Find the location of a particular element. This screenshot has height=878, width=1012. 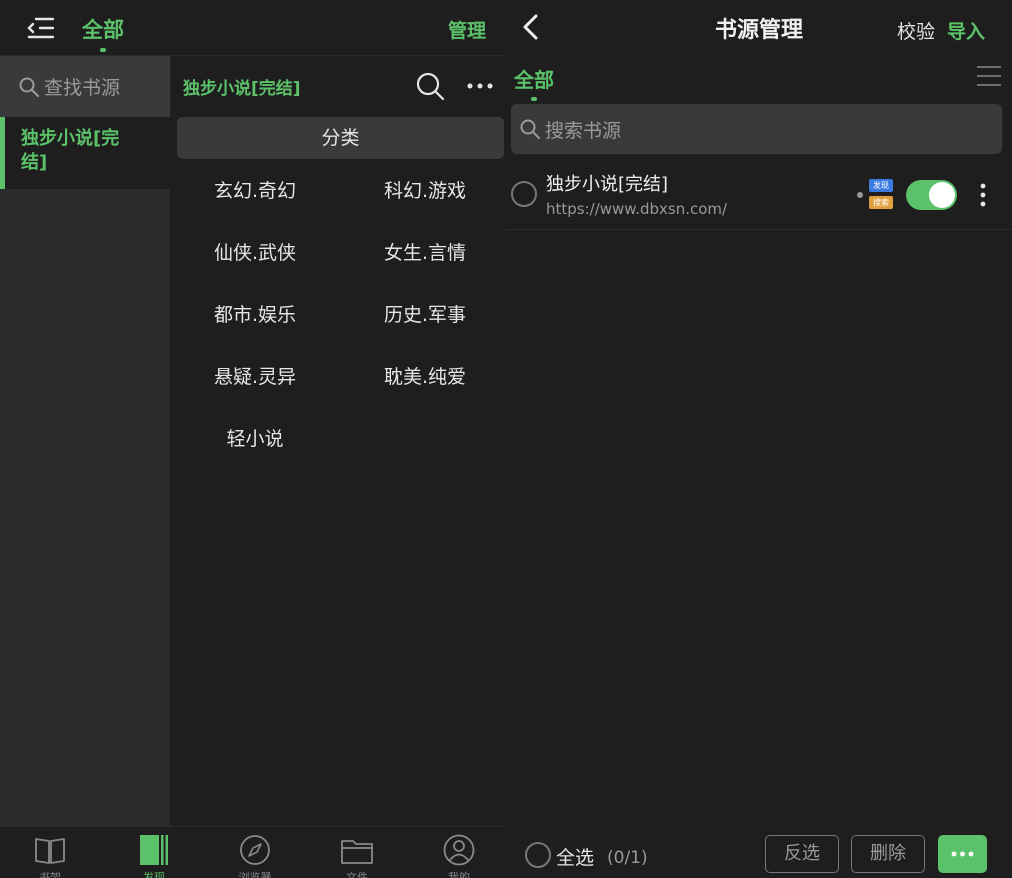

nav-item-browser: 浏览器 is located at coordinates (255, 855).